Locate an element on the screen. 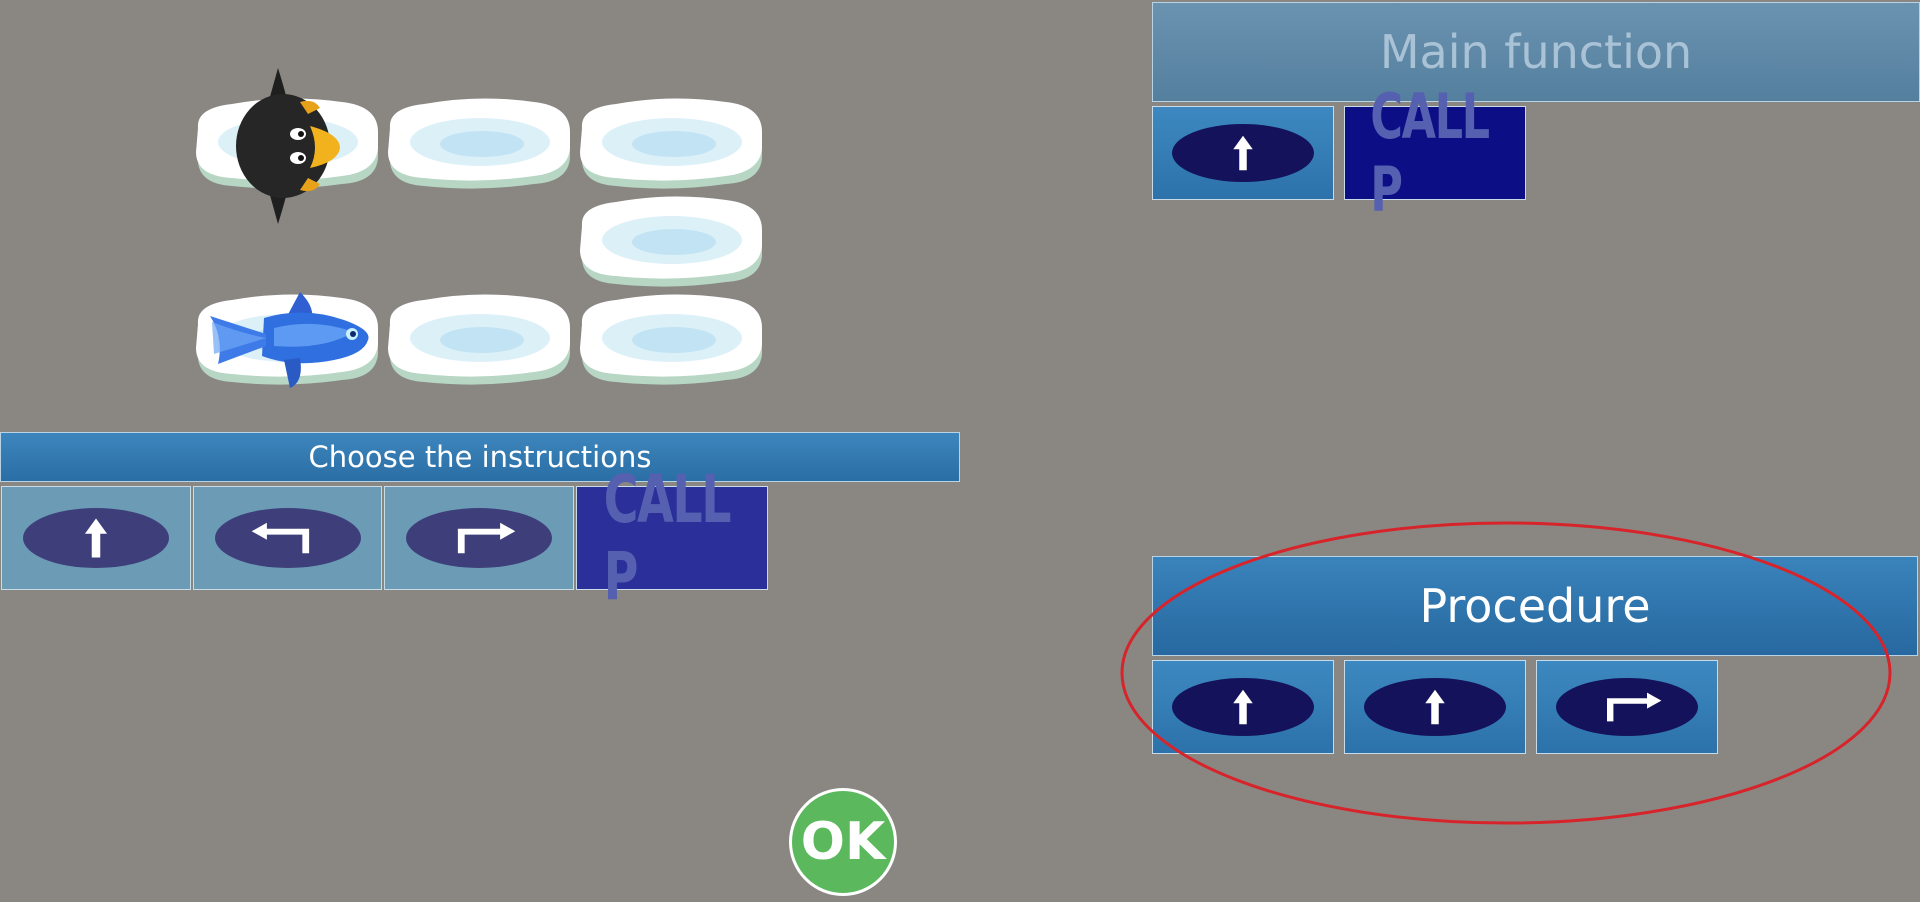 Image resolution: width=1920 pixels, height=902 pixels. turn-right-instruction-button is located at coordinates (479, 538).